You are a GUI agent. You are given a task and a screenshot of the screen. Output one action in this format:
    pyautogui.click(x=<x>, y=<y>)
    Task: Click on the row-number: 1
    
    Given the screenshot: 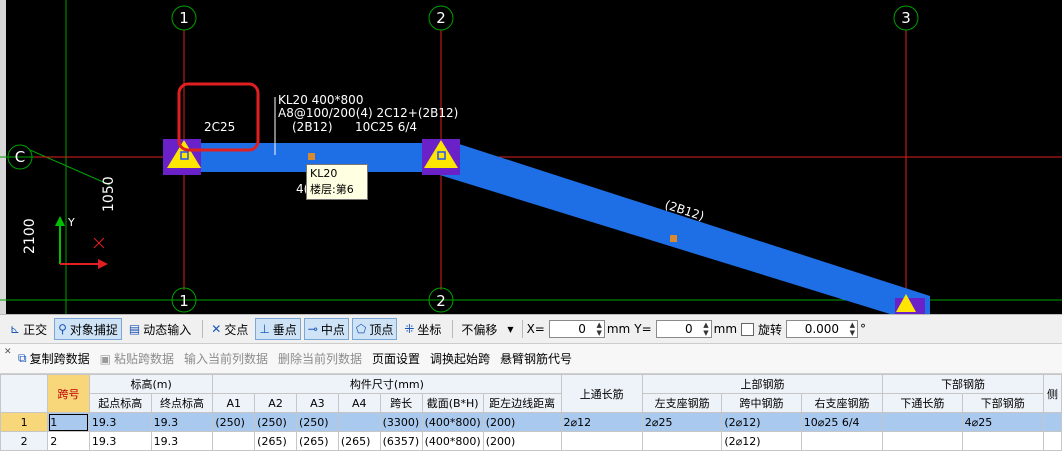 What is the action you would take?
    pyautogui.click(x=24, y=422)
    